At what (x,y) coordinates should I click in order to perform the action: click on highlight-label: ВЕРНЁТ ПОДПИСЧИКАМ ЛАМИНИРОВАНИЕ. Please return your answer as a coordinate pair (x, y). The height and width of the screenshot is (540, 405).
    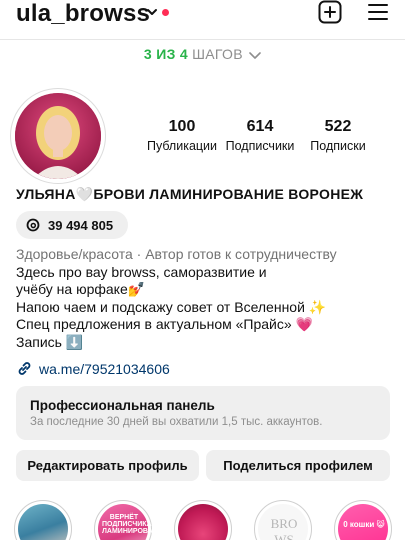
    Looking at the image, I should click on (135, 524).